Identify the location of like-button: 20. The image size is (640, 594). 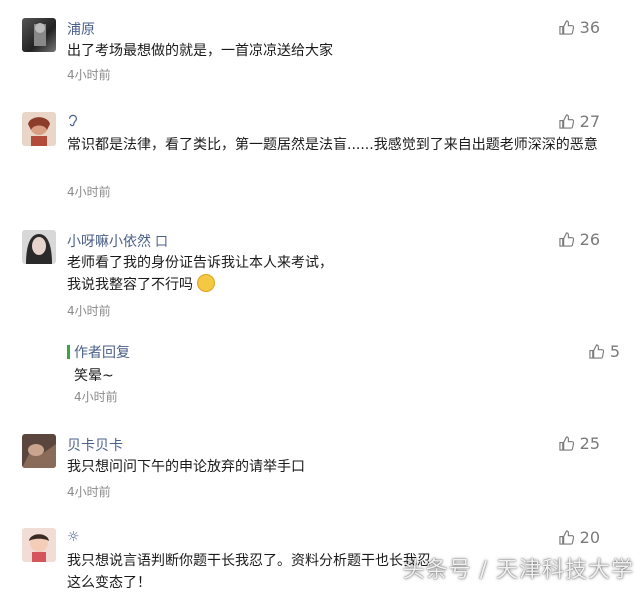
(579, 537).